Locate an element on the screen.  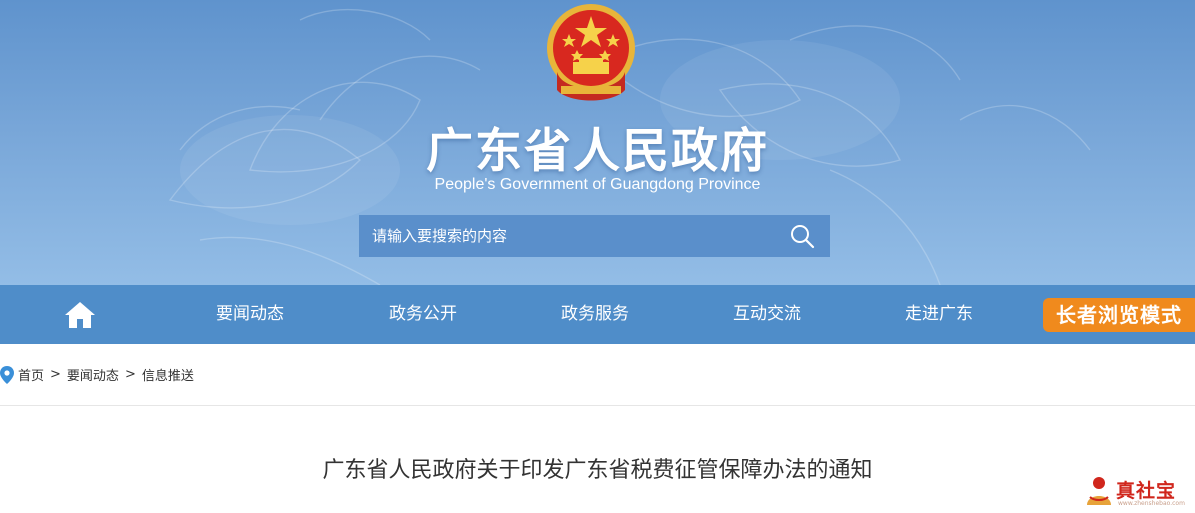
watermark-logo: 真社宝 www.zhenshebao.com is located at coordinates (1137, 491).